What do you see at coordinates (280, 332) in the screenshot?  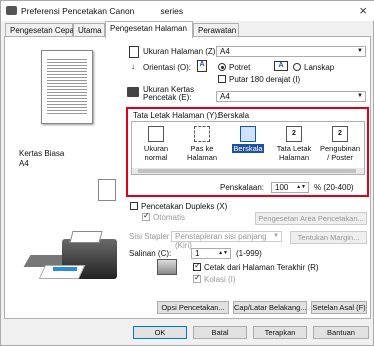 I see `apply-button: Terapkan` at bounding box center [280, 332].